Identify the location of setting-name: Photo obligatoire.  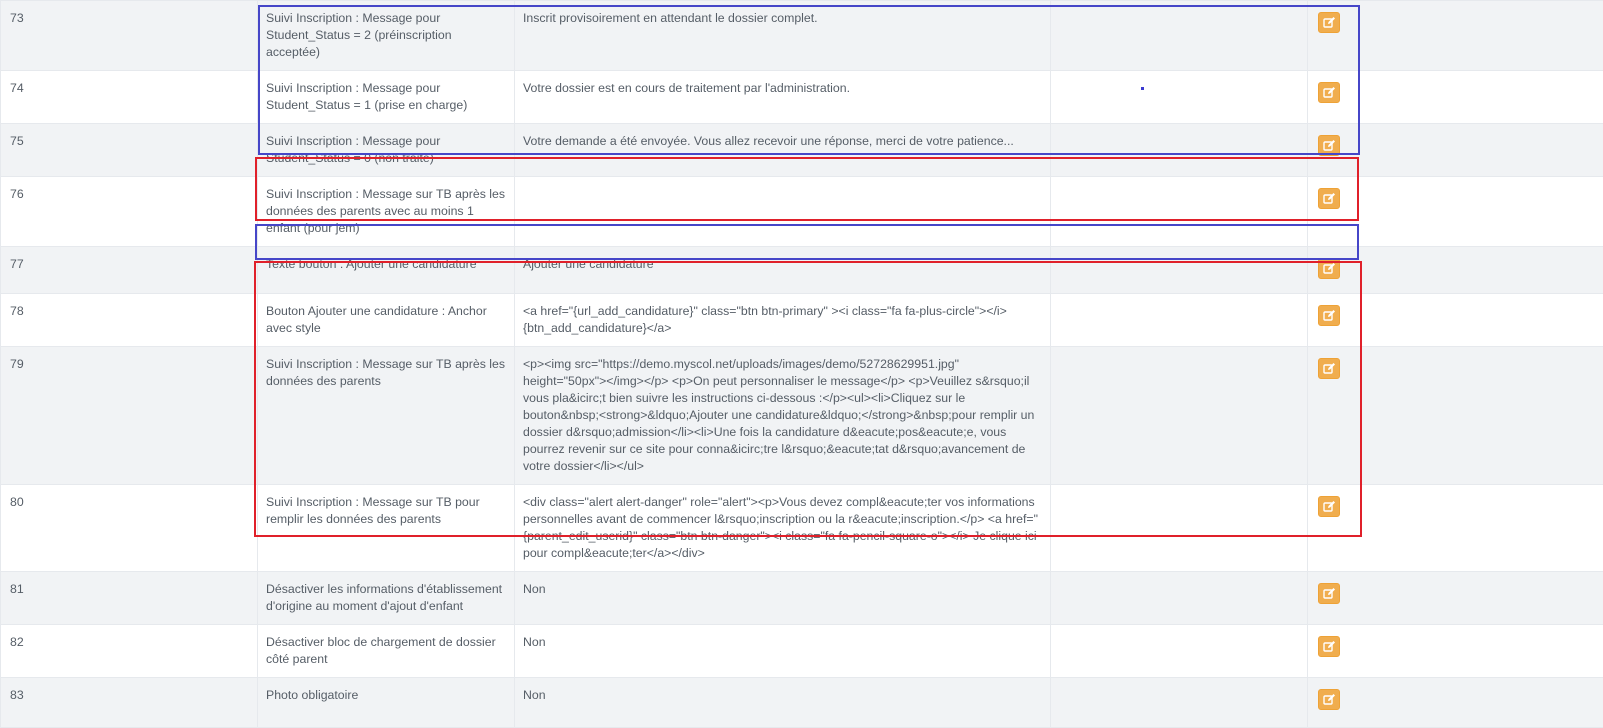
(386, 703).